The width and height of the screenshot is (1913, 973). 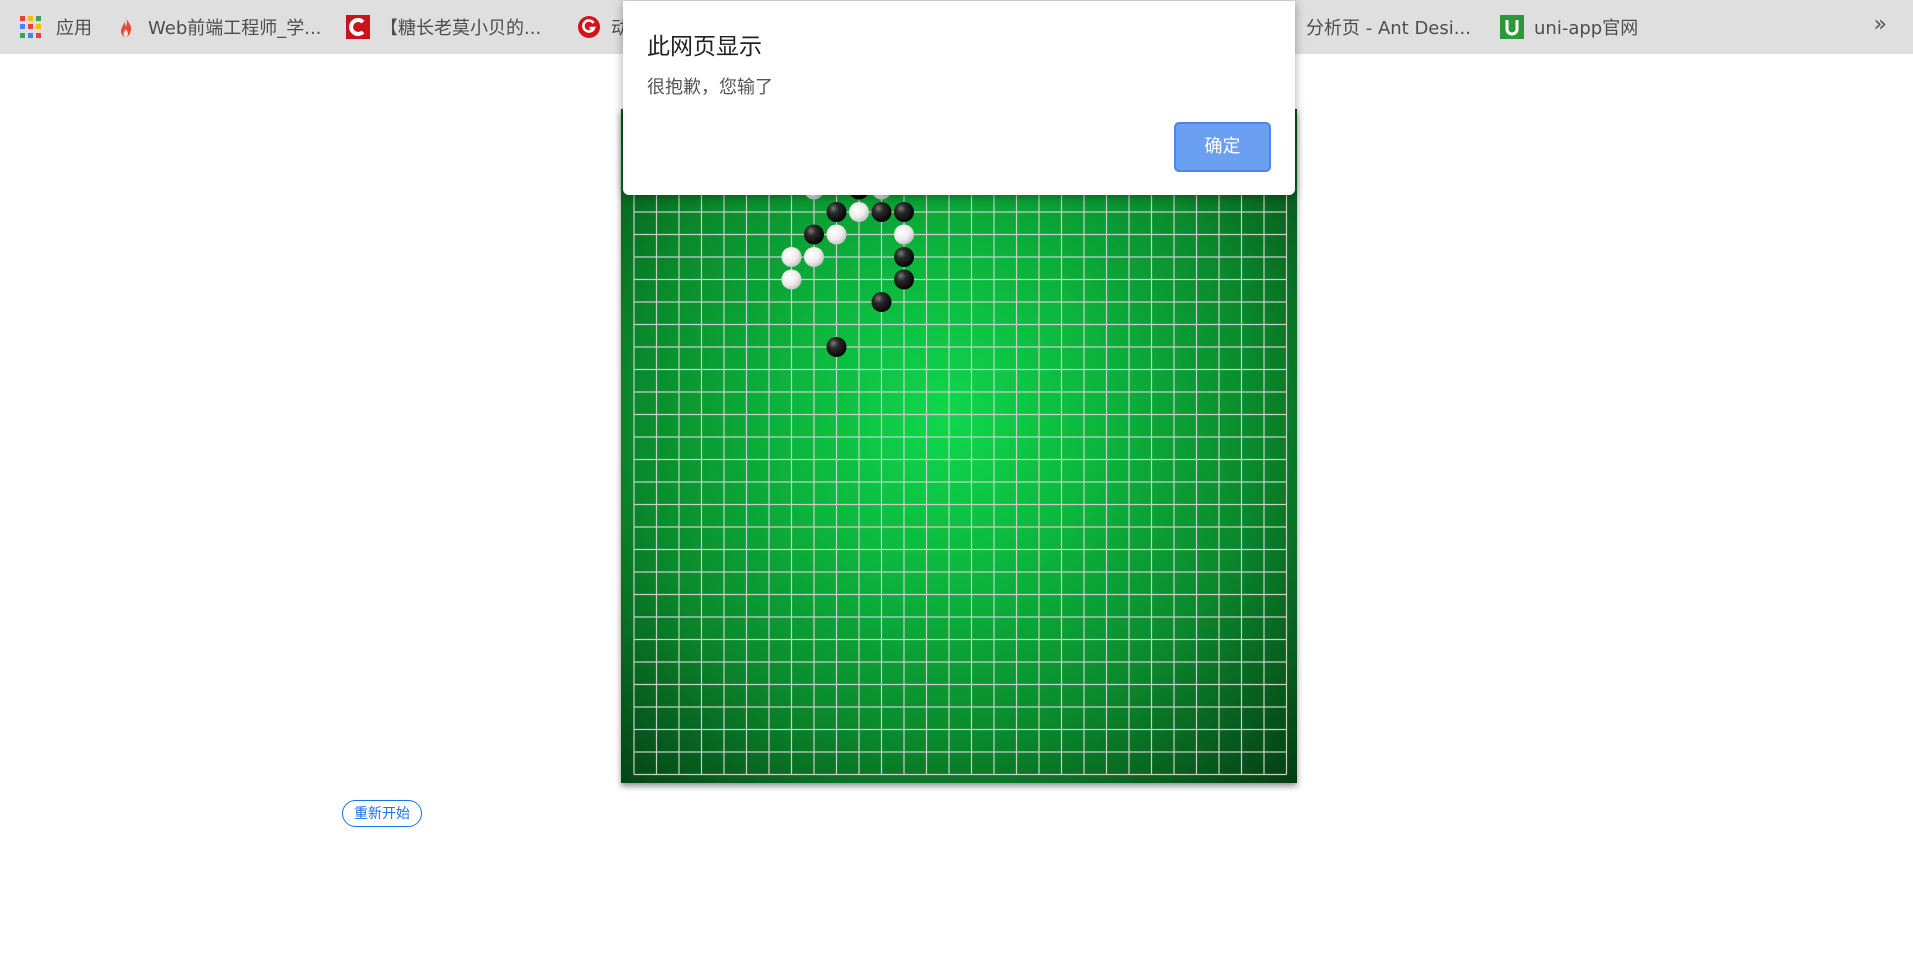 I want to click on restart-button: 重新开始, so click(x=382, y=813).